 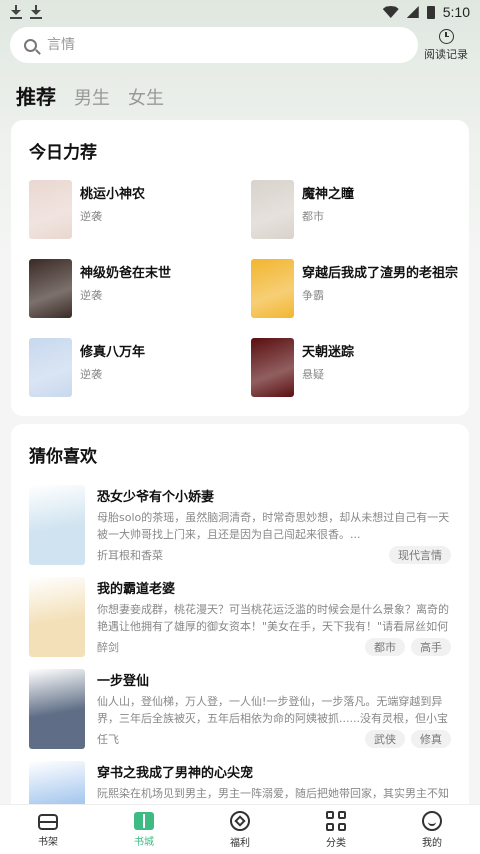 I want to click on nav-label: 福利, so click(x=240, y=843).